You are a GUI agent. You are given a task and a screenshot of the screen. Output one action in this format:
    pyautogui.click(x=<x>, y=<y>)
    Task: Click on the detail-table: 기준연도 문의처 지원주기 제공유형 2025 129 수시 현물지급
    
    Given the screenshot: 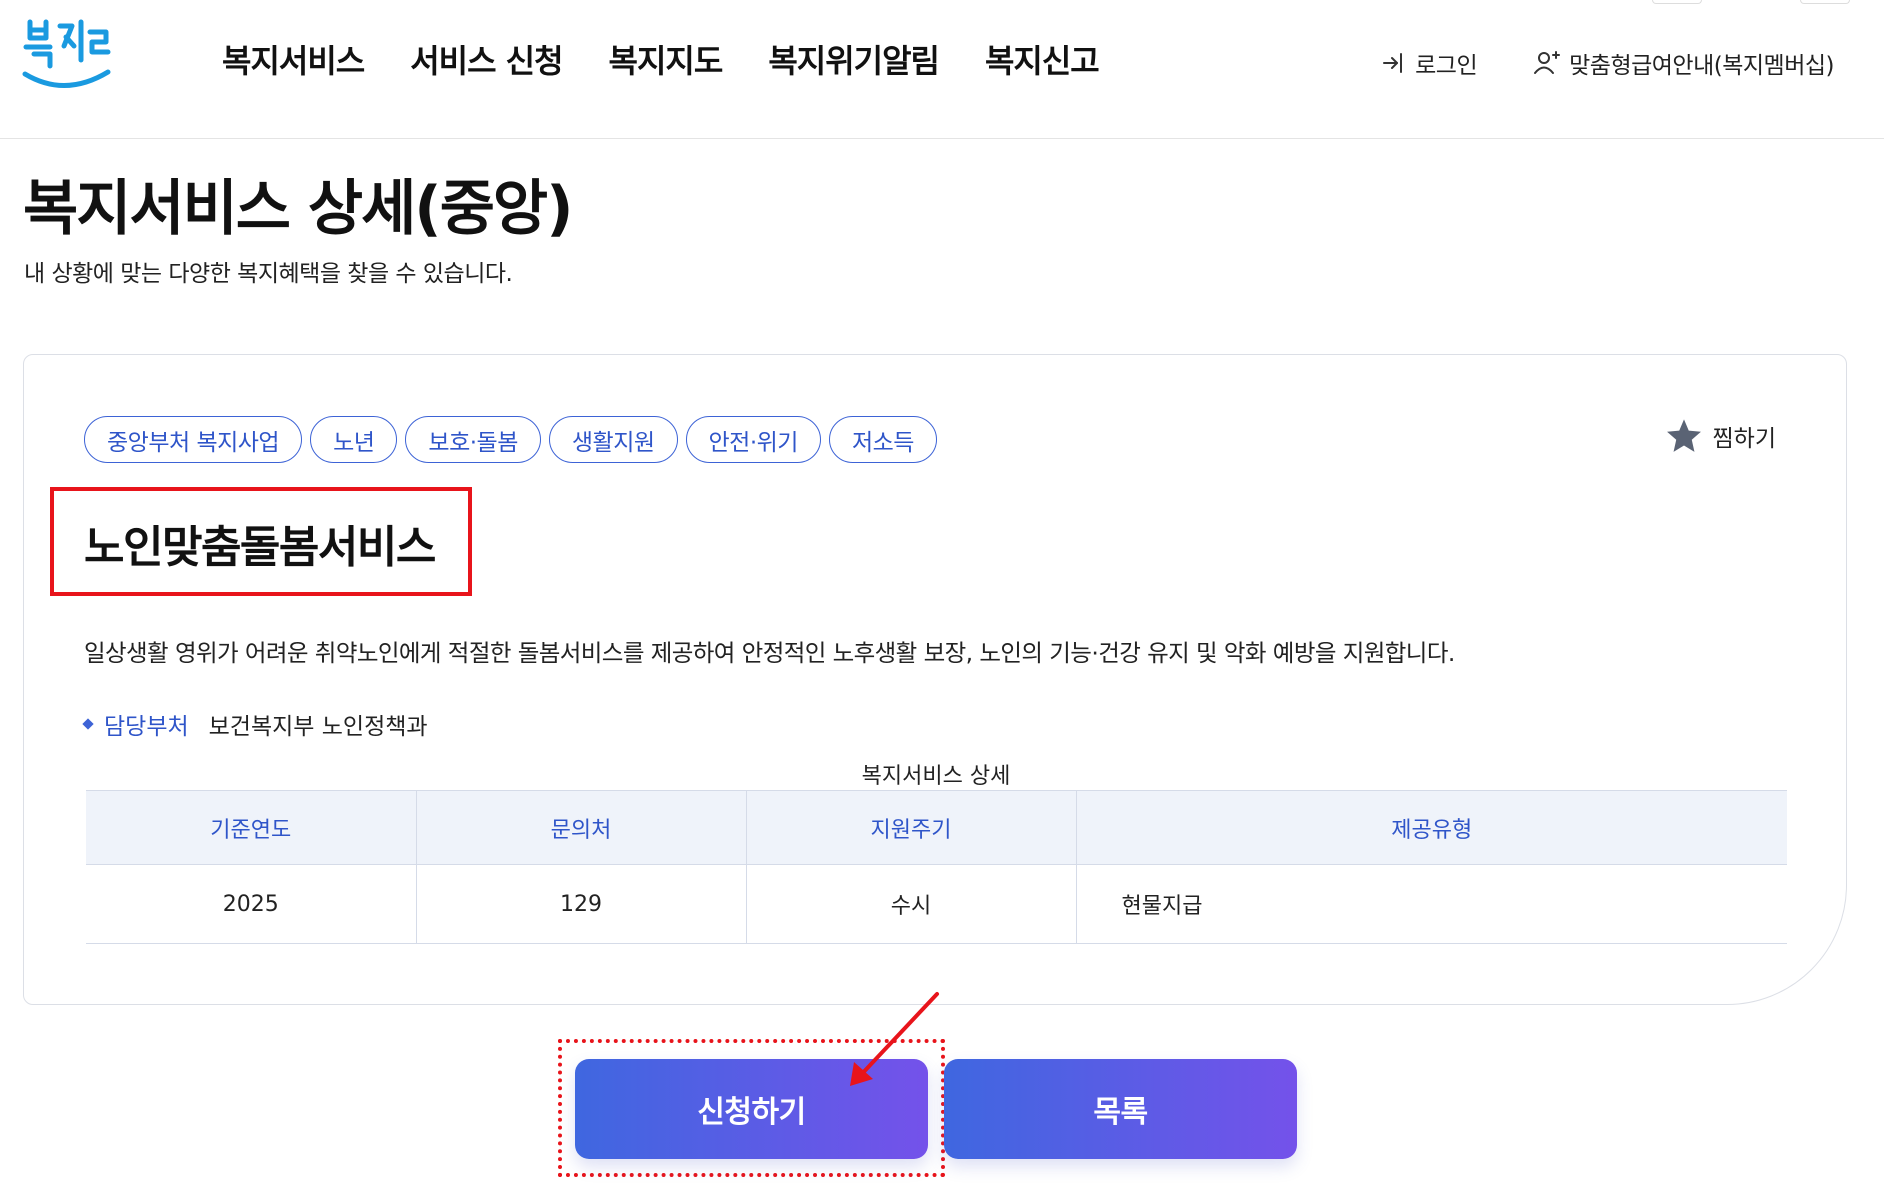 What is the action you would take?
    pyautogui.click(x=936, y=867)
    